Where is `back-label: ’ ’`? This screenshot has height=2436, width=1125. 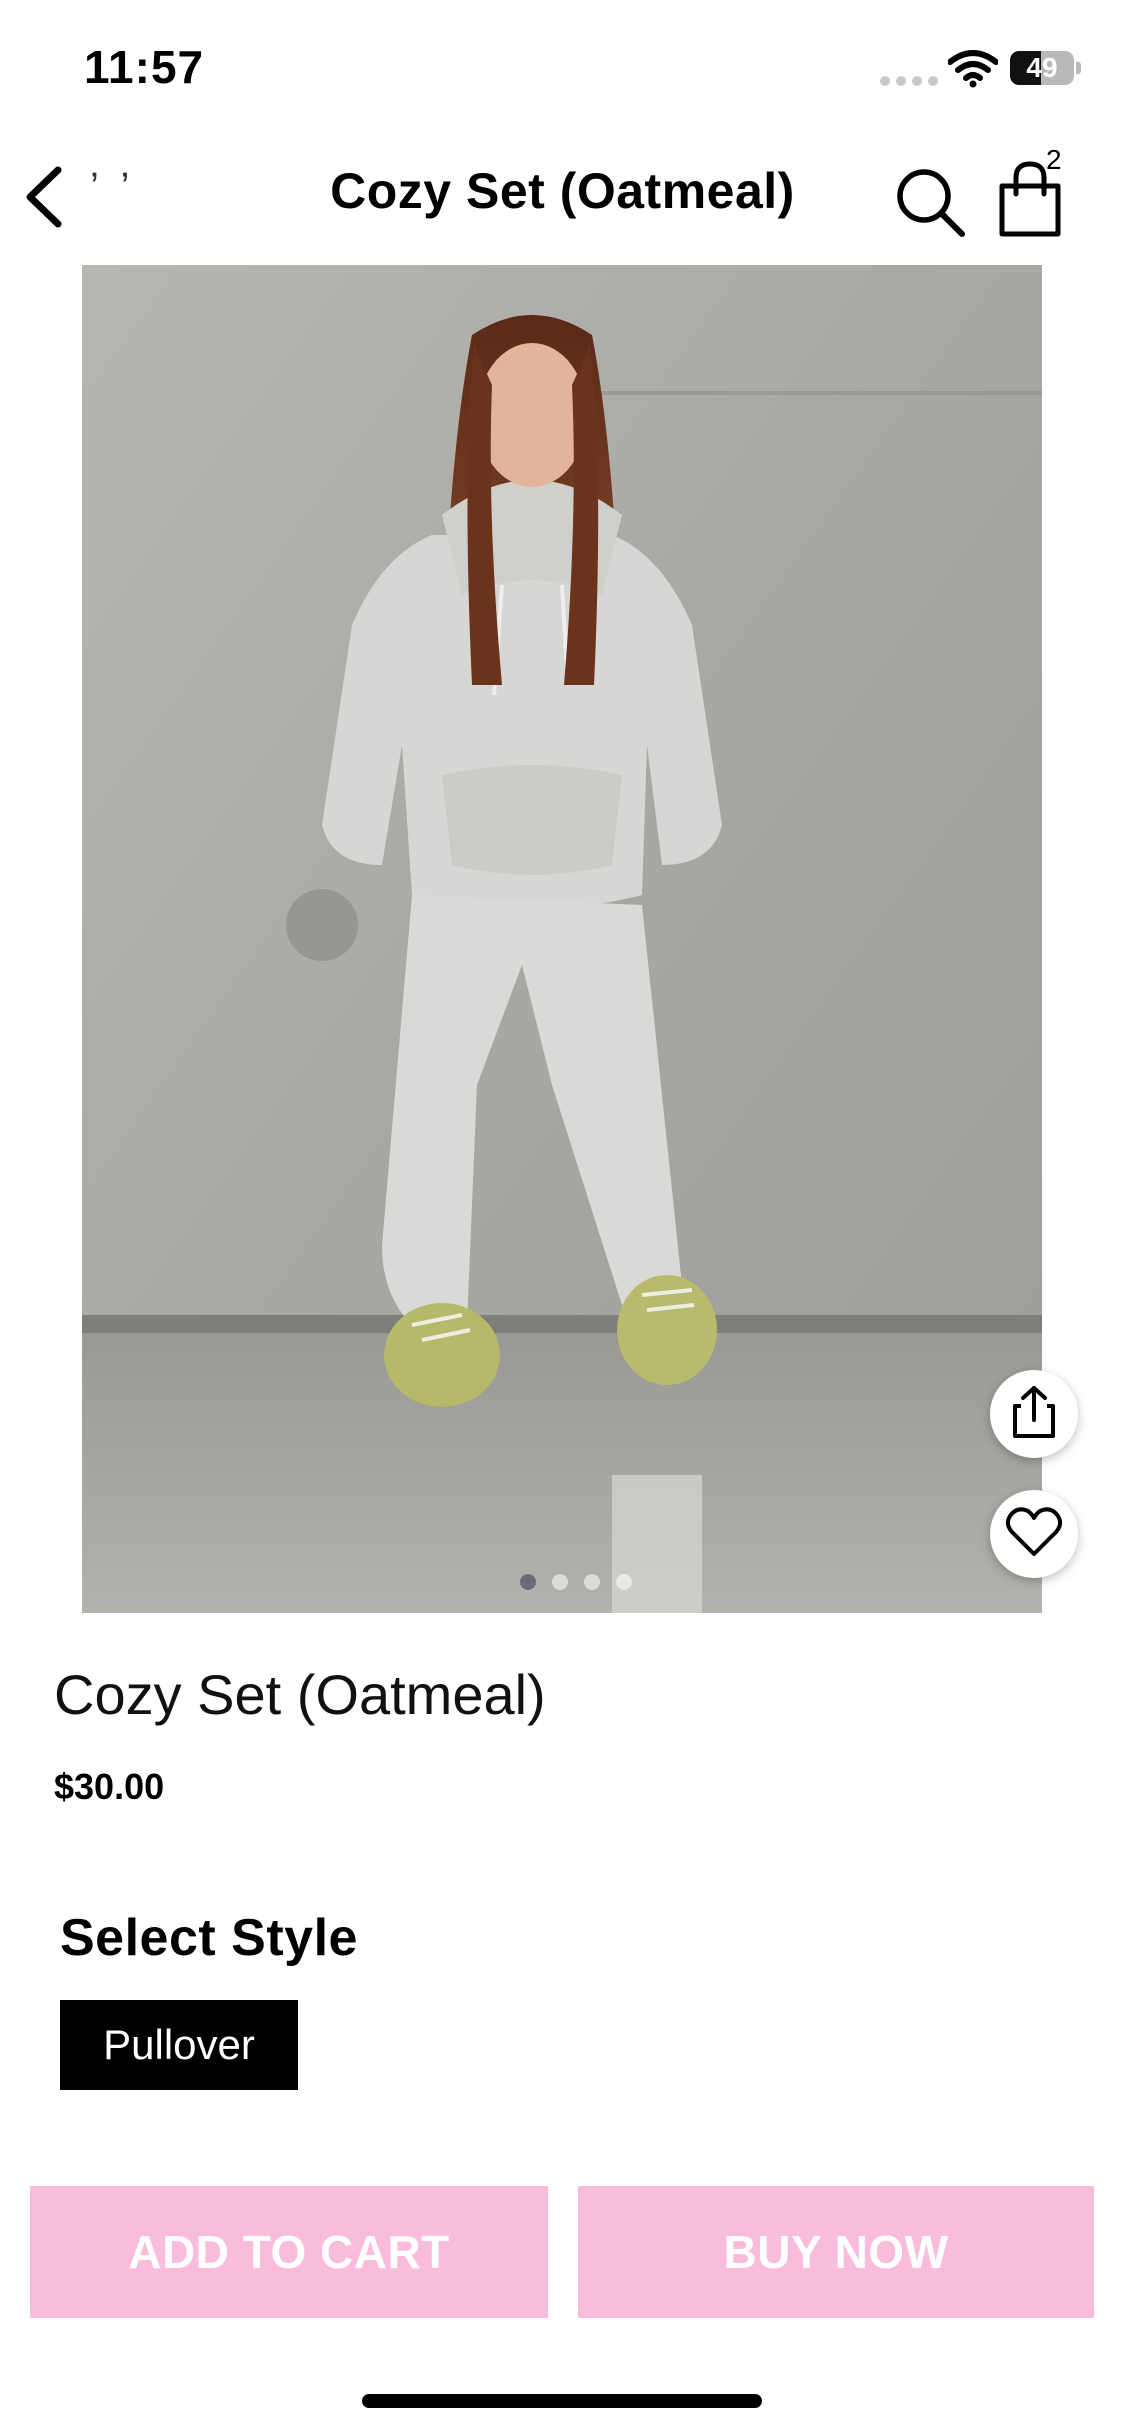
back-label: ’ ’ is located at coordinates (112, 187).